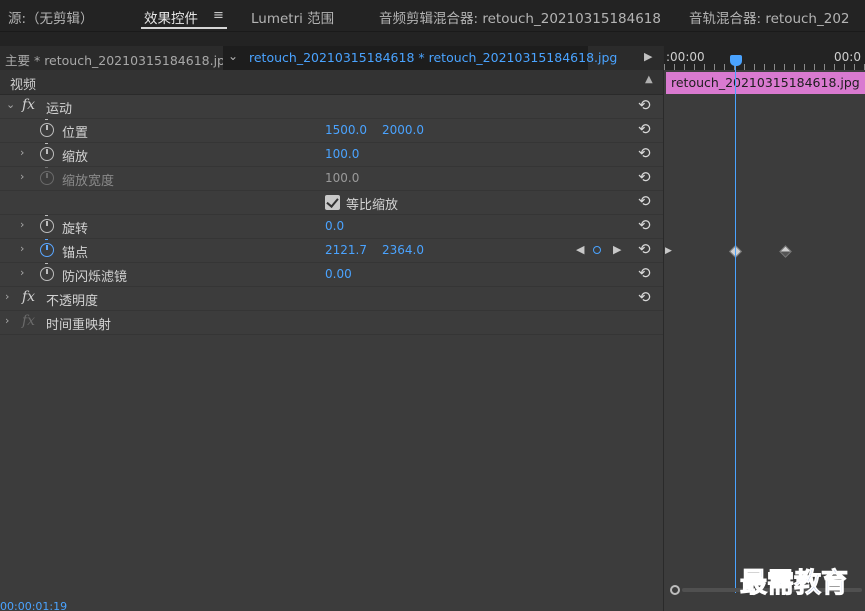  I want to click on timeline-clip: retouch_20210315184618.jpg, so click(765, 83).